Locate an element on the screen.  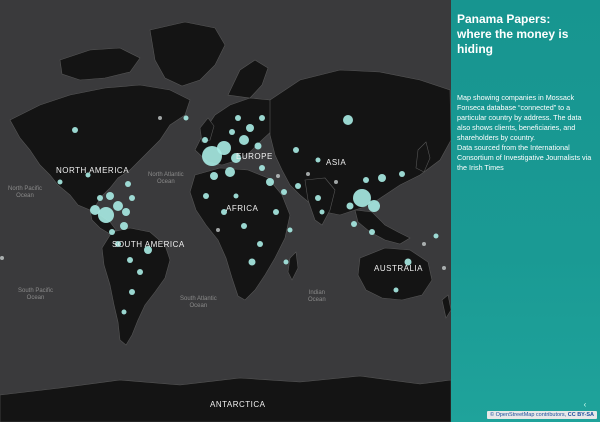
label-europe: EUROPE is located at coordinates (254, 156).